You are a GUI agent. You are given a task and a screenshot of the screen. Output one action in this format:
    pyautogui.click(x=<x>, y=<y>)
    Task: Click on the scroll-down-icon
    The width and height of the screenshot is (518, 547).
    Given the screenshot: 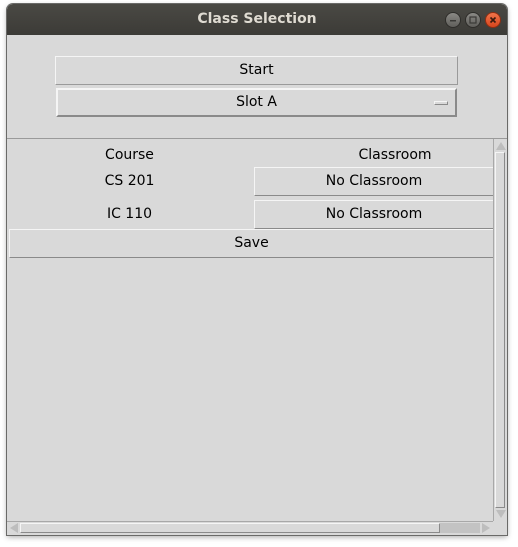 What is the action you would take?
    pyautogui.click(x=501, y=514)
    